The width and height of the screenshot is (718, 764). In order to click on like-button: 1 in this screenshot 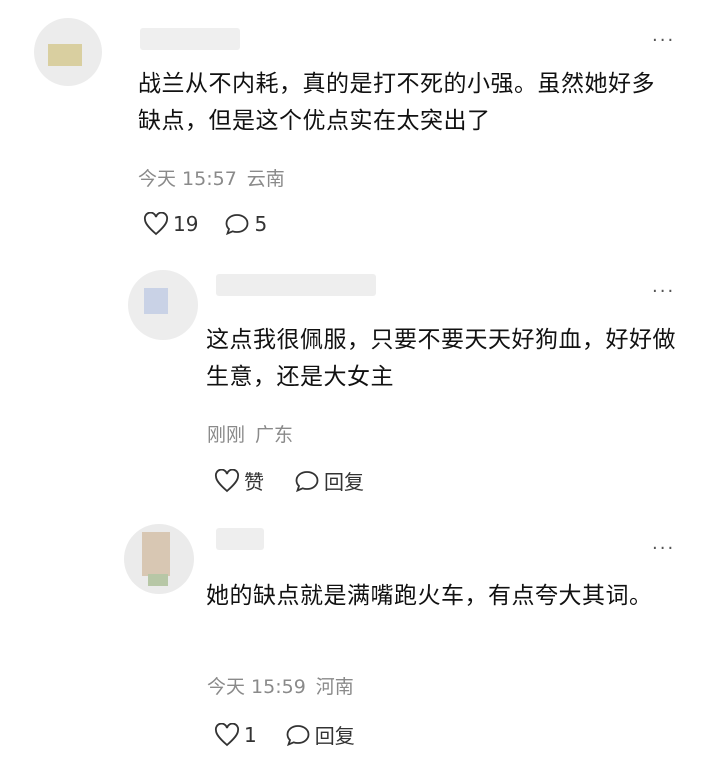, I will do `click(235, 734)`.